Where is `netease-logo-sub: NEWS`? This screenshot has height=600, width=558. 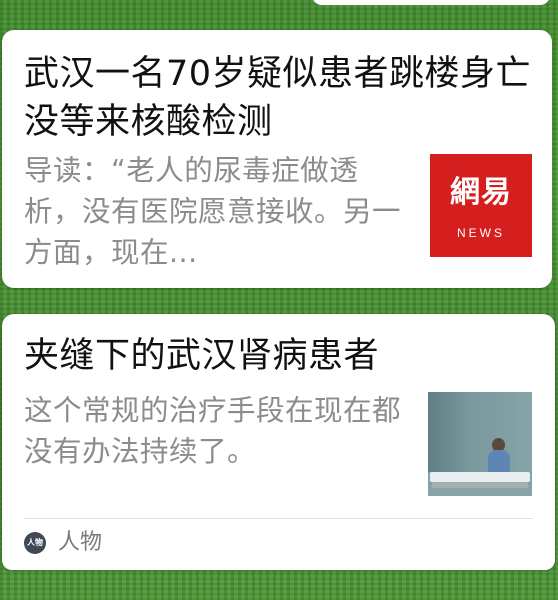 netease-logo-sub: NEWS is located at coordinates (481, 233).